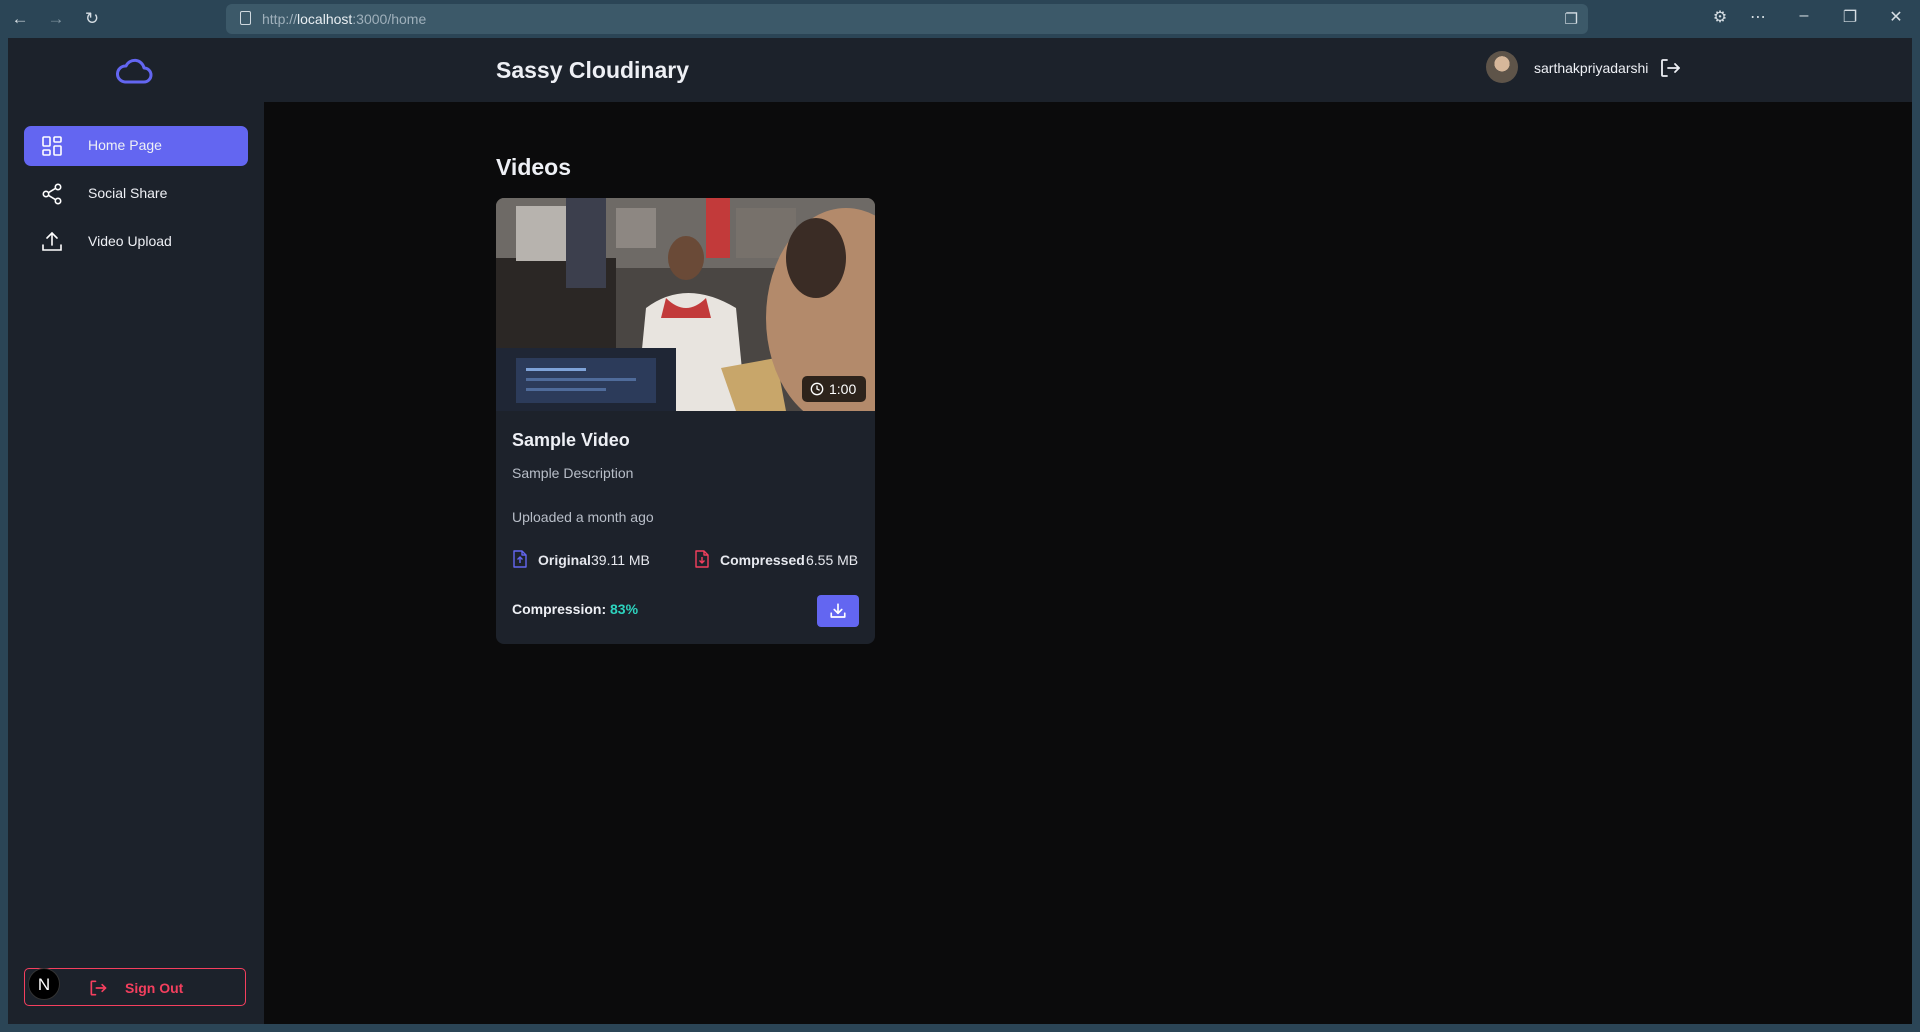 The width and height of the screenshot is (1920, 1032). I want to click on download-button, so click(838, 611).